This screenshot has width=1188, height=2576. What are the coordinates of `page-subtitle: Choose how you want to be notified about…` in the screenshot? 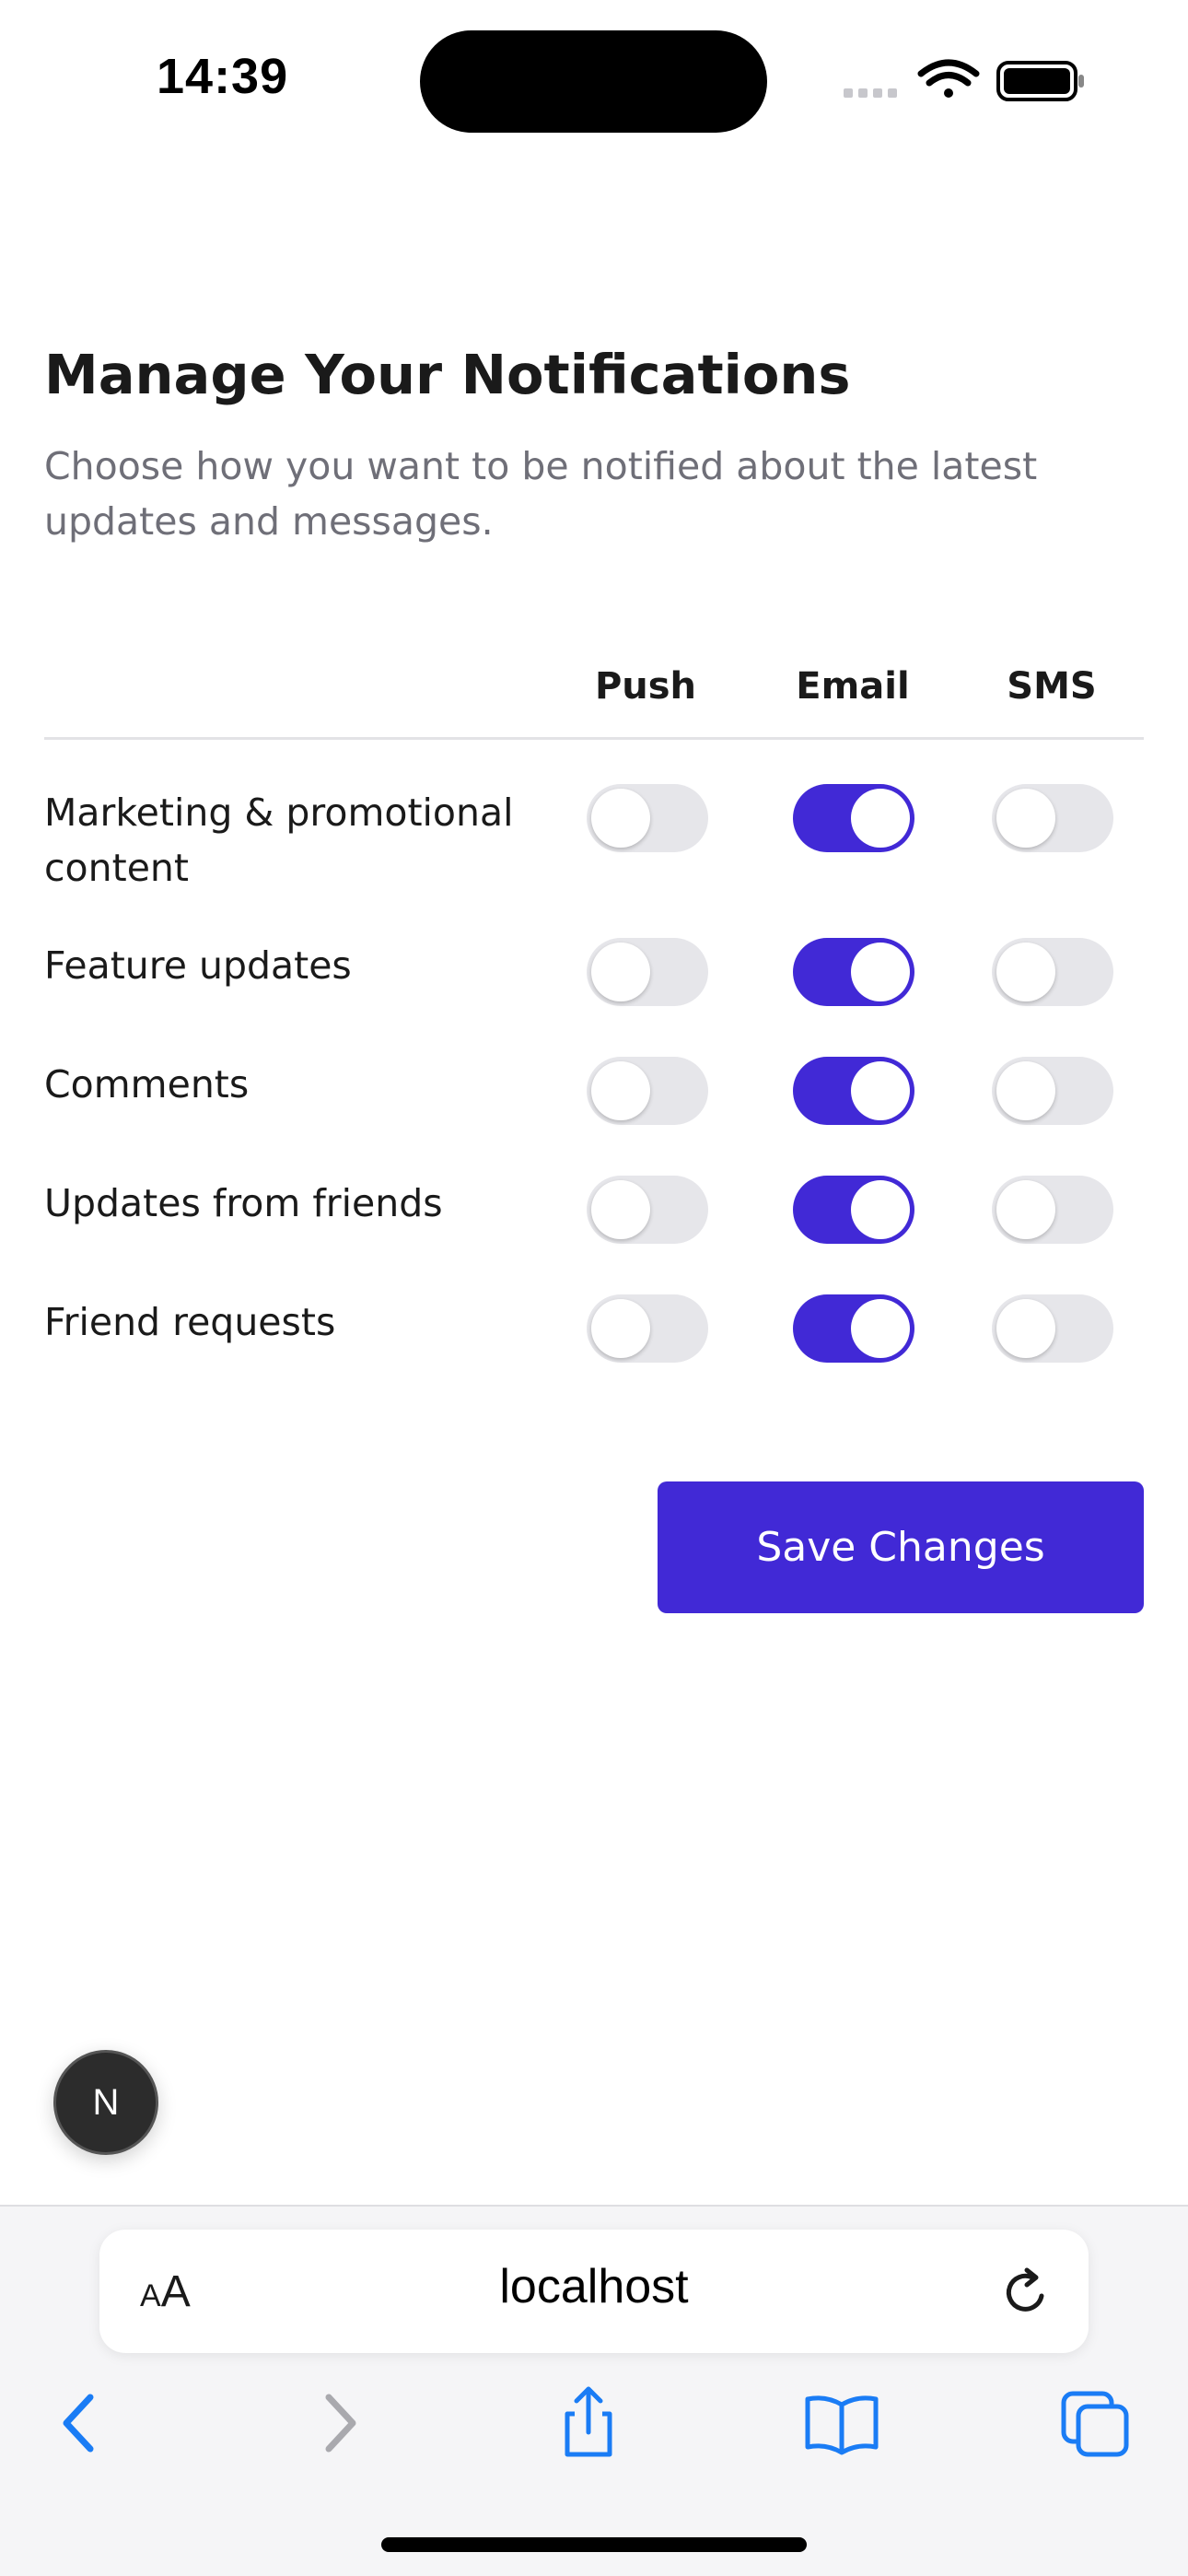 It's located at (541, 494).